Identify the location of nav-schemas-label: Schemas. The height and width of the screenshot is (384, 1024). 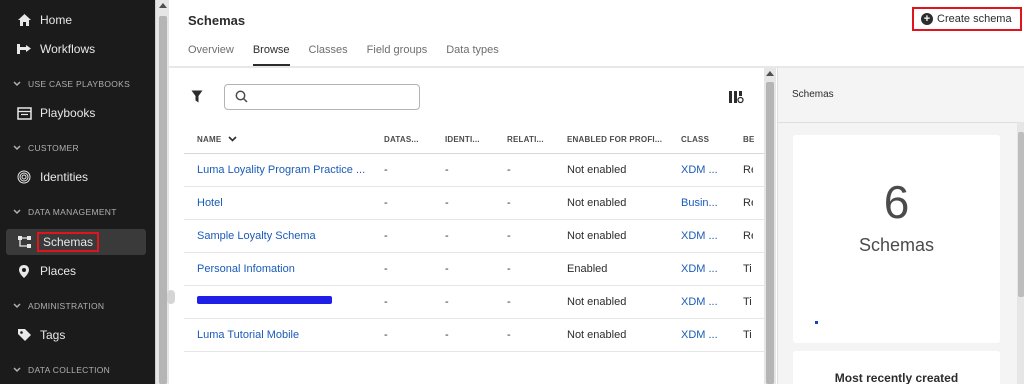
(68, 242).